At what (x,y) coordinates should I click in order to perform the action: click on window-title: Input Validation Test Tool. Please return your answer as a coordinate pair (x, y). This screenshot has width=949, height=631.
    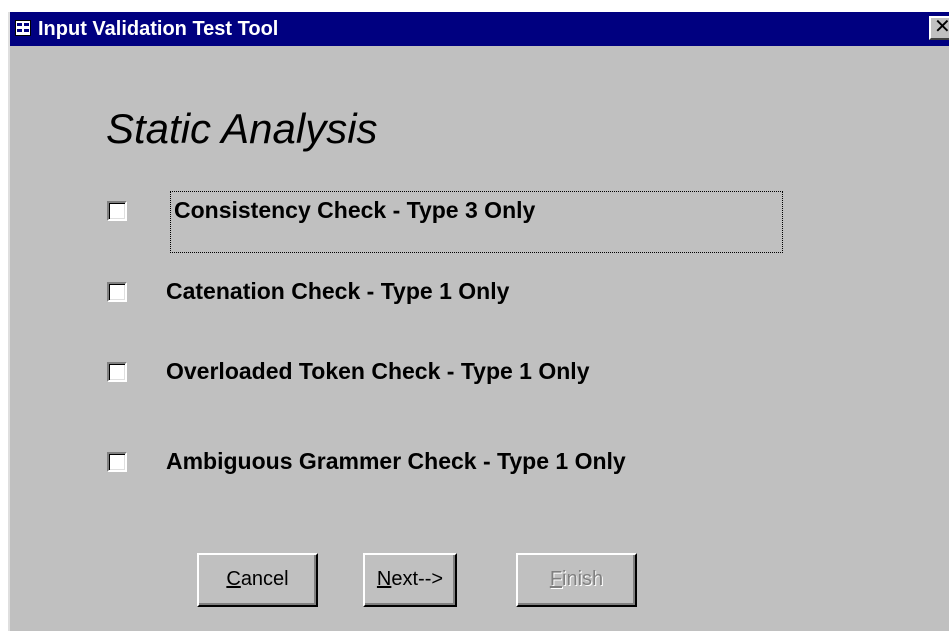
    Looking at the image, I should click on (158, 29).